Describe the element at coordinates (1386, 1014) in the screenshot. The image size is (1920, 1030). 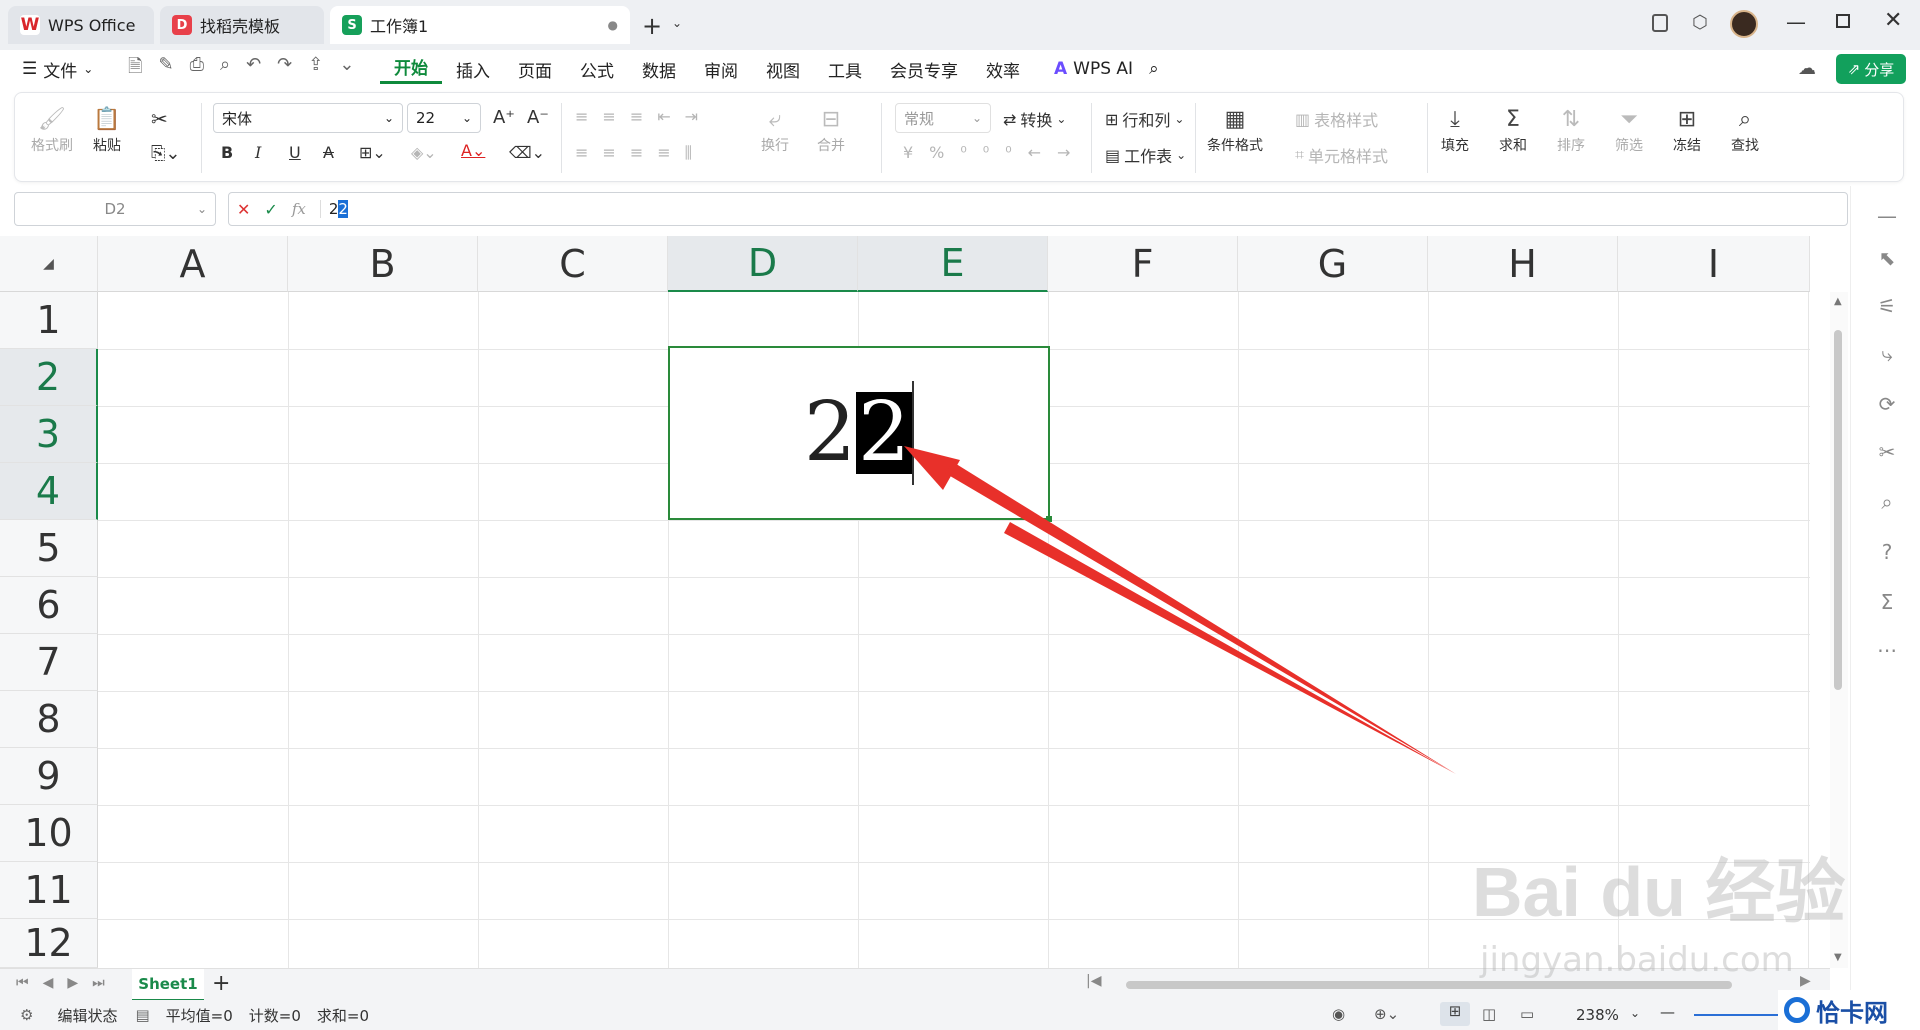
I see `layout-mode-icon: ⊕⌄` at that location.